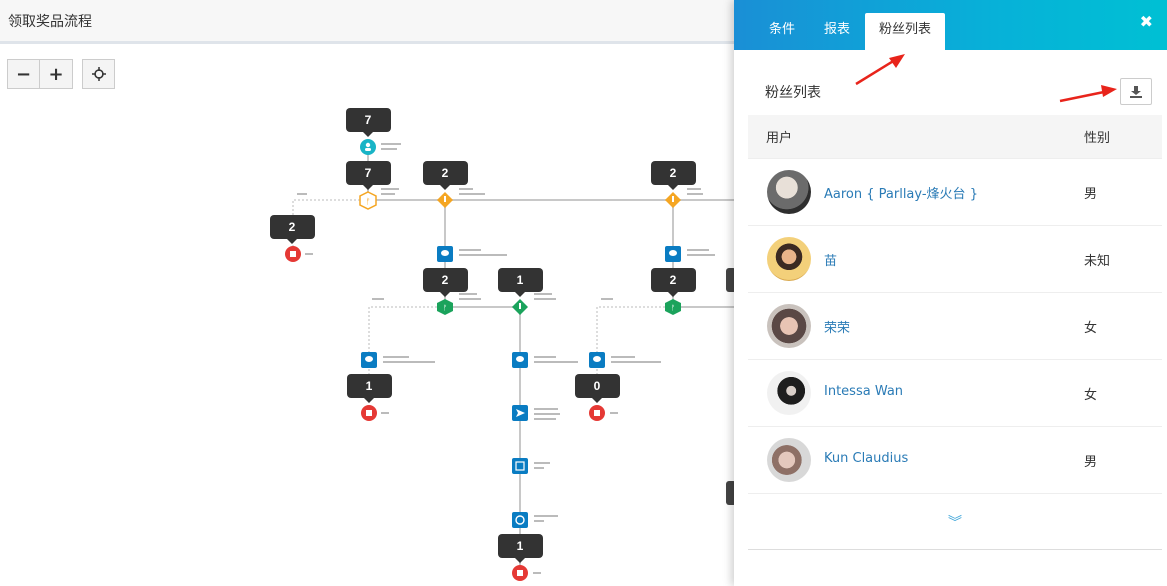 The width and height of the screenshot is (1167, 586). Describe the element at coordinates (866, 458) in the screenshot. I see `user-name-link: Kun Claudius` at that location.